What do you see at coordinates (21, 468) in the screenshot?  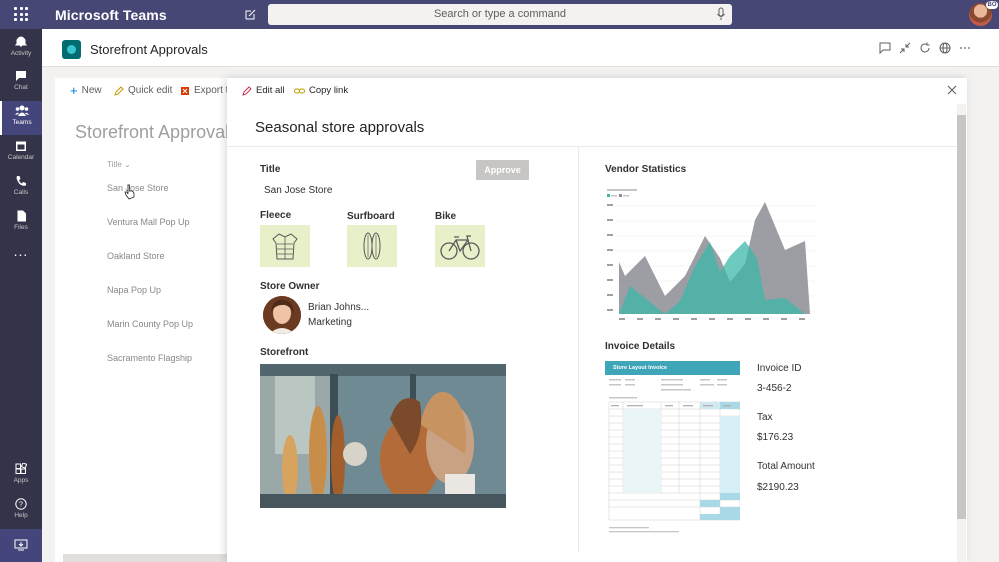 I see `apps-icon` at bounding box center [21, 468].